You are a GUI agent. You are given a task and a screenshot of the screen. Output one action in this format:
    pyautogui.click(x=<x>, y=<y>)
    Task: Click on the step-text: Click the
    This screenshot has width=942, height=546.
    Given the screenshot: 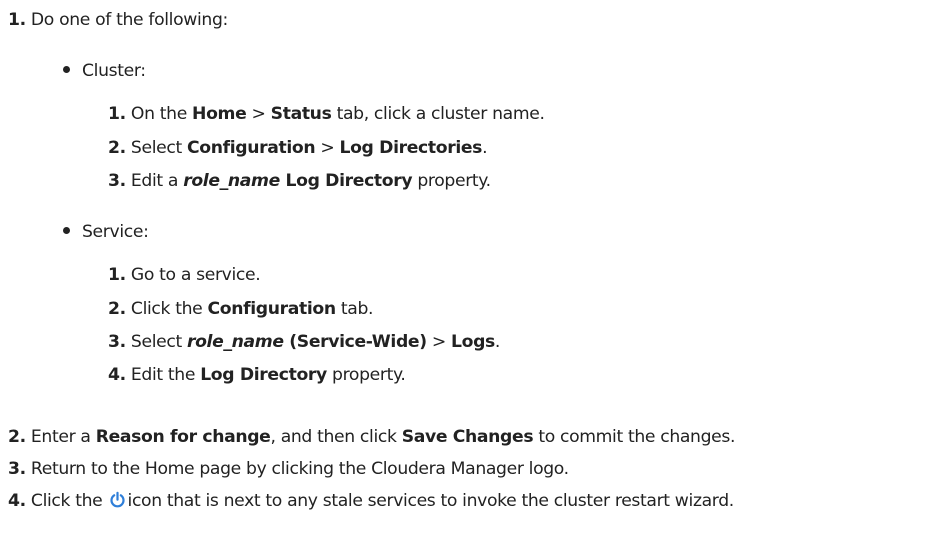 What is the action you would take?
    pyautogui.click(x=69, y=501)
    